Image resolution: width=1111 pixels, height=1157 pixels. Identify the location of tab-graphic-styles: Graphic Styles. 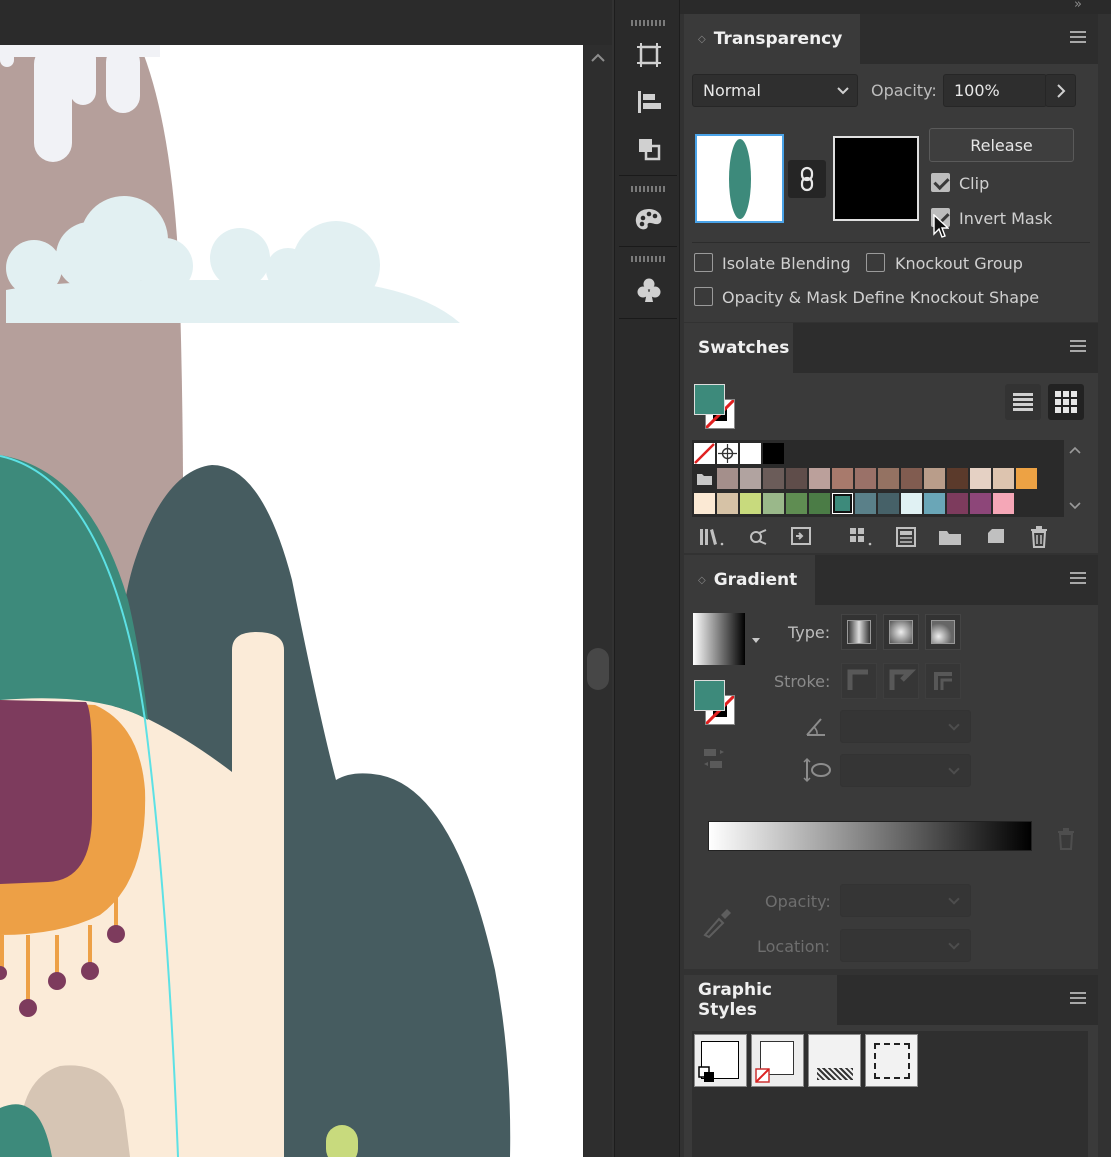
(760, 1000).